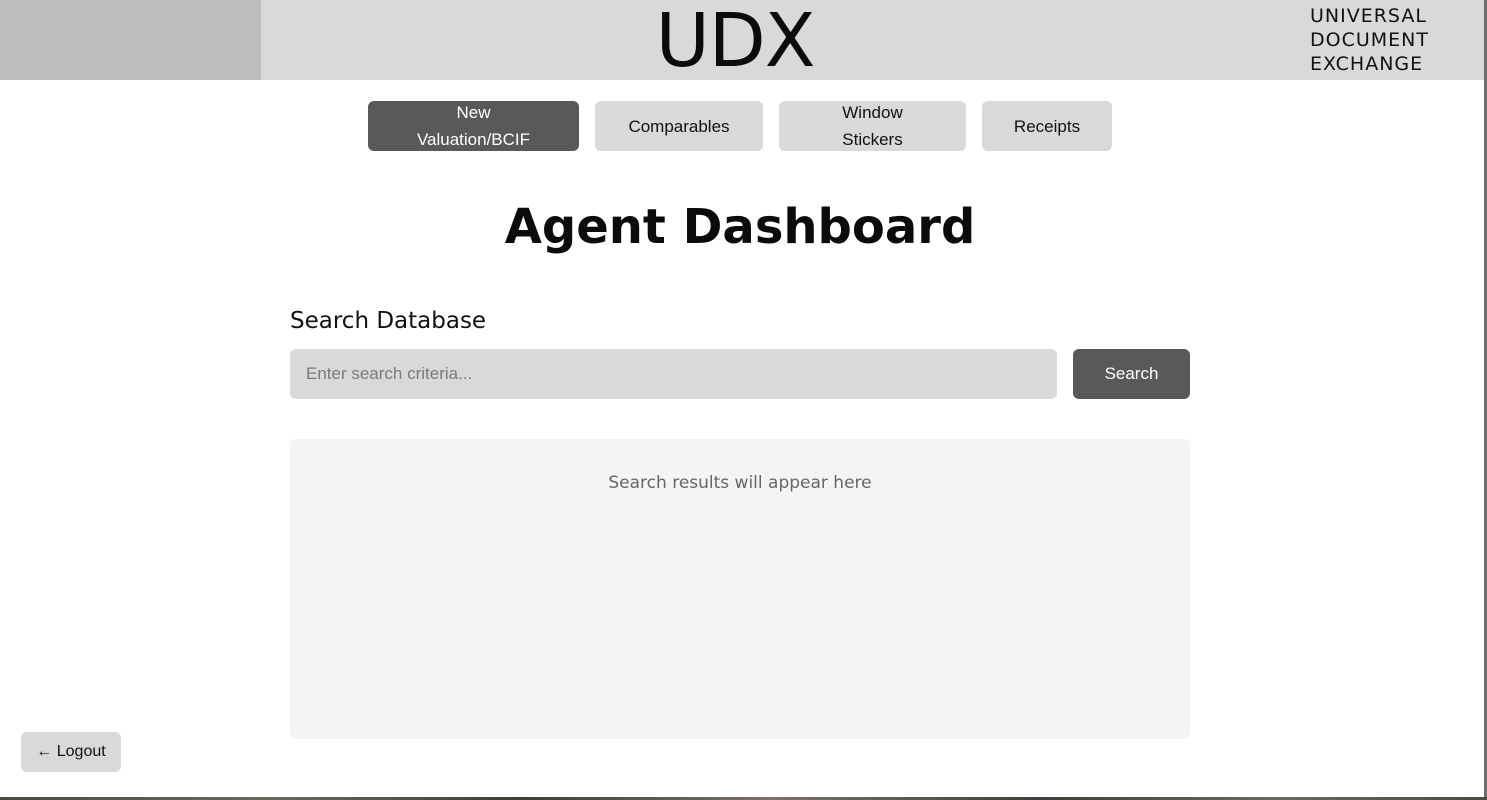  What do you see at coordinates (71, 752) in the screenshot?
I see `logout-button: ← Logout` at bounding box center [71, 752].